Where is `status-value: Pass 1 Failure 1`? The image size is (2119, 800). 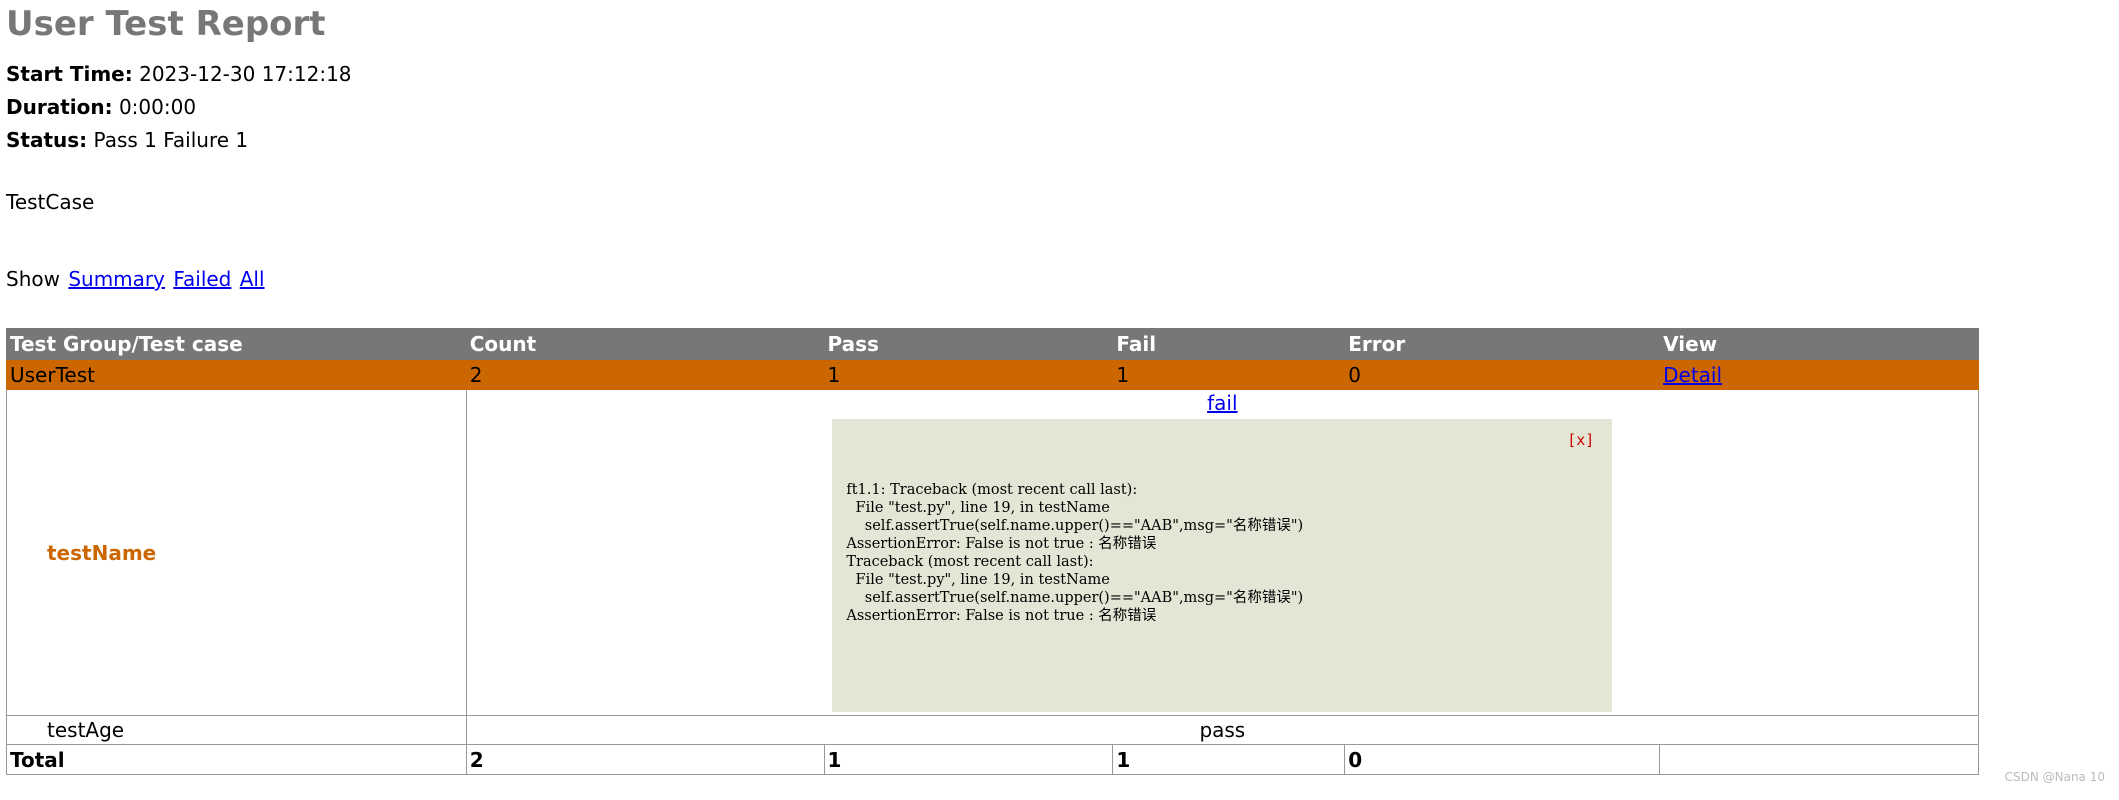
status-value: Pass 1 Failure 1 is located at coordinates (171, 140).